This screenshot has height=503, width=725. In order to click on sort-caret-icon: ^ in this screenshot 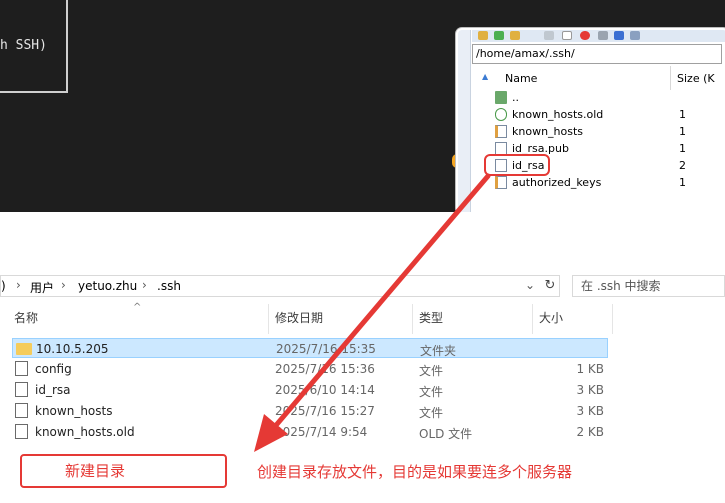, I will do `click(137, 307)`.